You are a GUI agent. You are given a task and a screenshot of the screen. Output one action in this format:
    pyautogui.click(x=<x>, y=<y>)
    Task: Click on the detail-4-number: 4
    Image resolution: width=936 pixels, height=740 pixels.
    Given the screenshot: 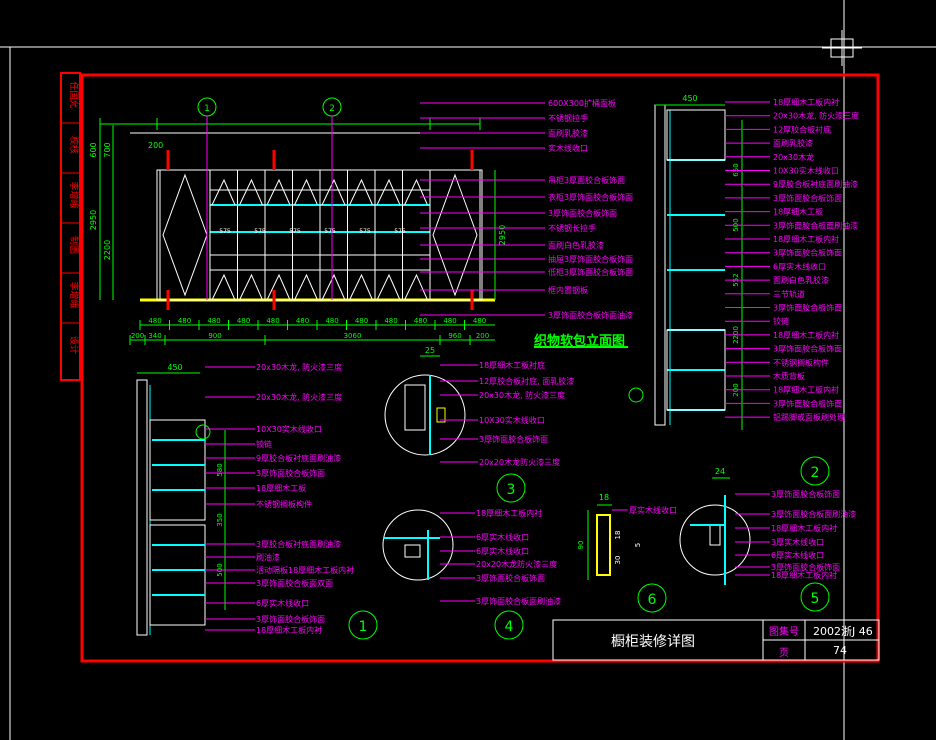 What is the action you would take?
    pyautogui.click(x=509, y=627)
    